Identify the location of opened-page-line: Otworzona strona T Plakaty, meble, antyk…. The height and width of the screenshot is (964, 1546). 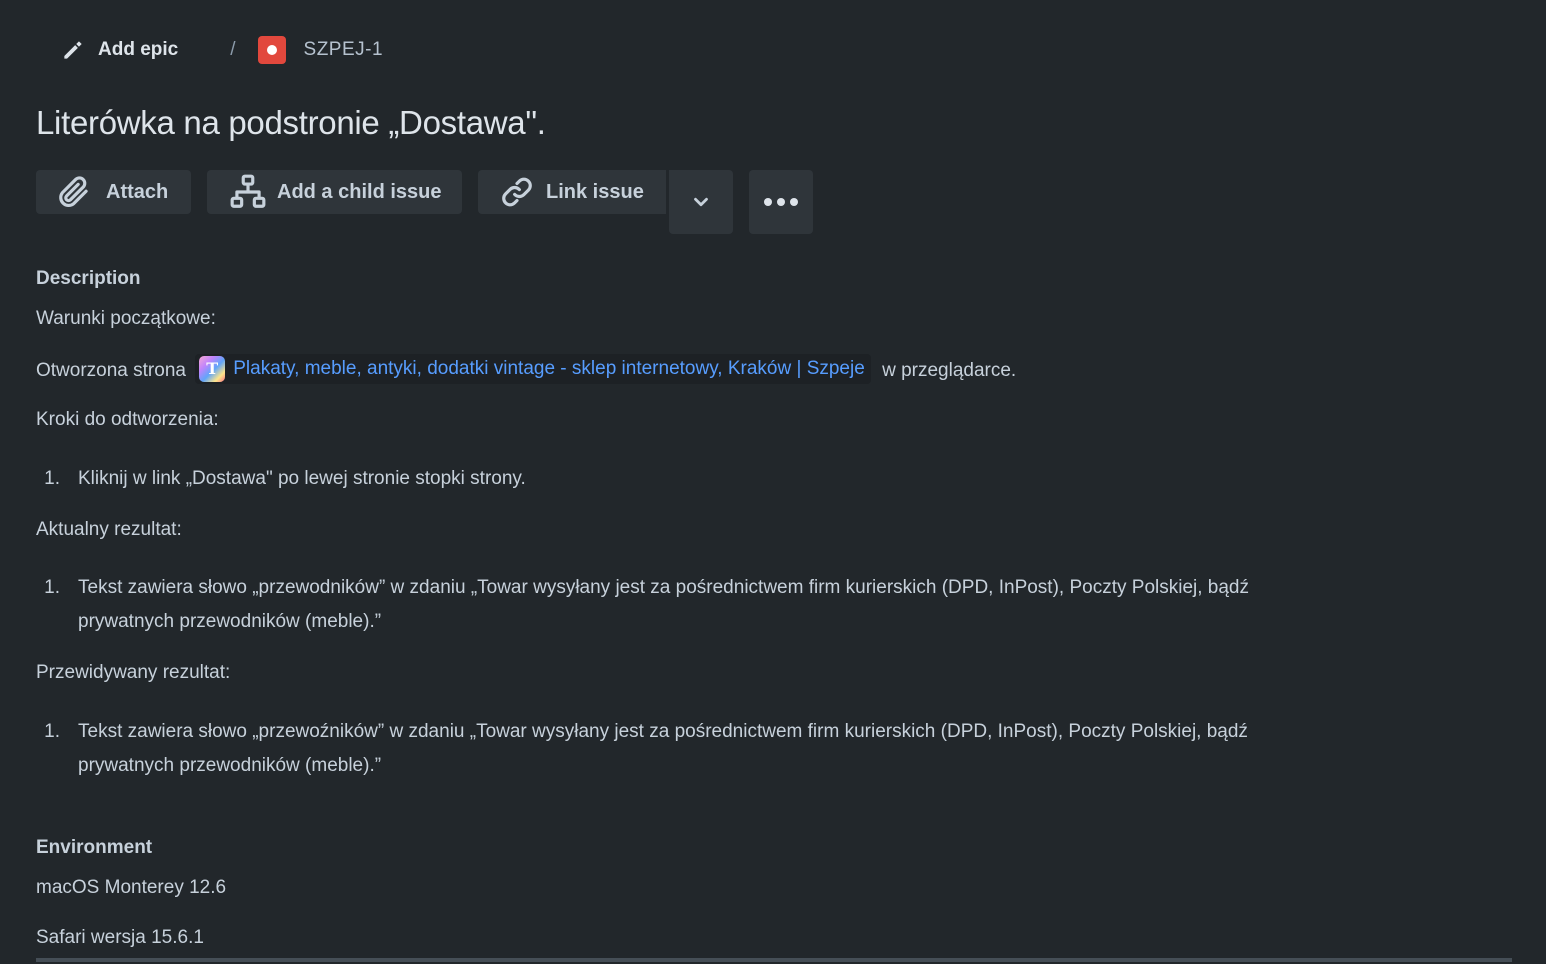
(526, 370).